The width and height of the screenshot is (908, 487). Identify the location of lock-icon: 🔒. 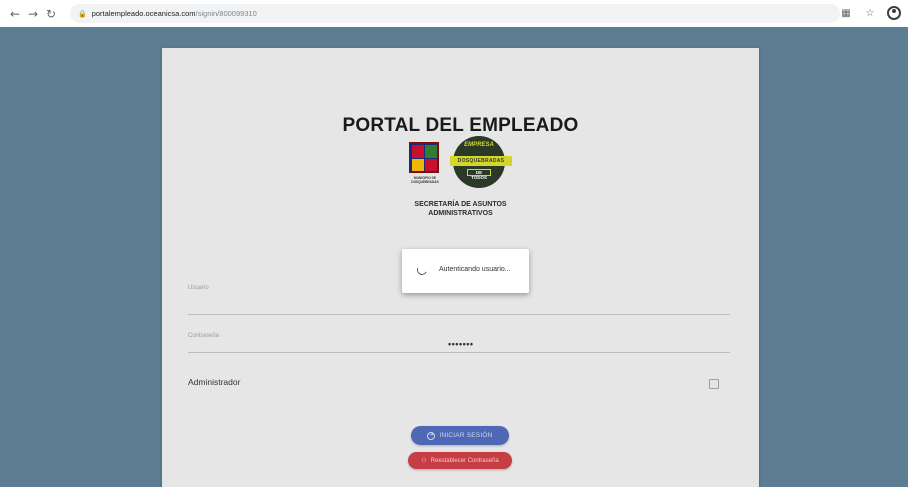
(82, 14).